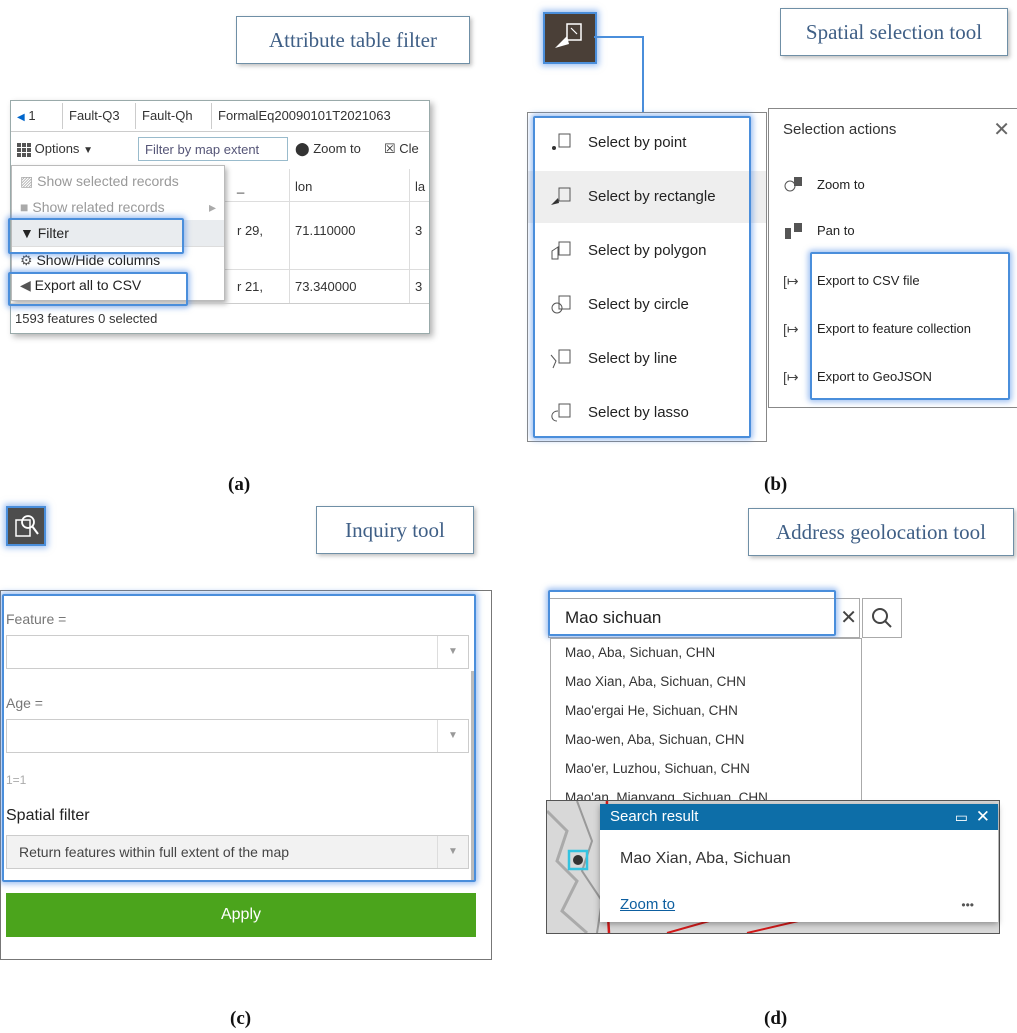 This screenshot has height=1033, width=1017. What do you see at coordinates (99, 116) in the screenshot?
I see `tab-fault-q3: Fault-Q3` at bounding box center [99, 116].